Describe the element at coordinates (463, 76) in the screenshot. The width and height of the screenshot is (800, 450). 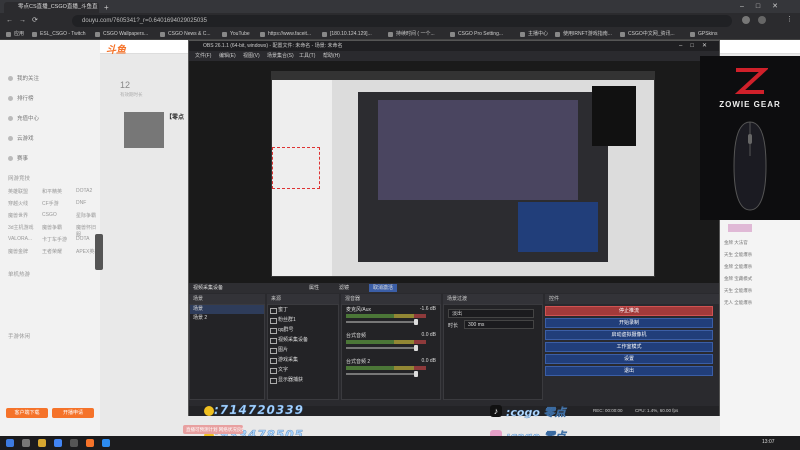
I see `nested-tabbar` at that location.